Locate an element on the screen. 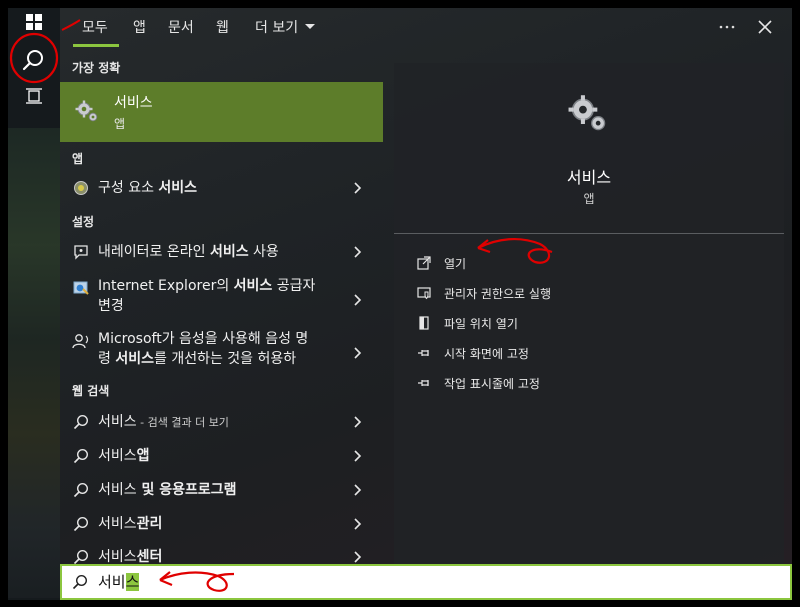 The width and height of the screenshot is (800, 607). best-match-title: 서비스 is located at coordinates (133, 103).